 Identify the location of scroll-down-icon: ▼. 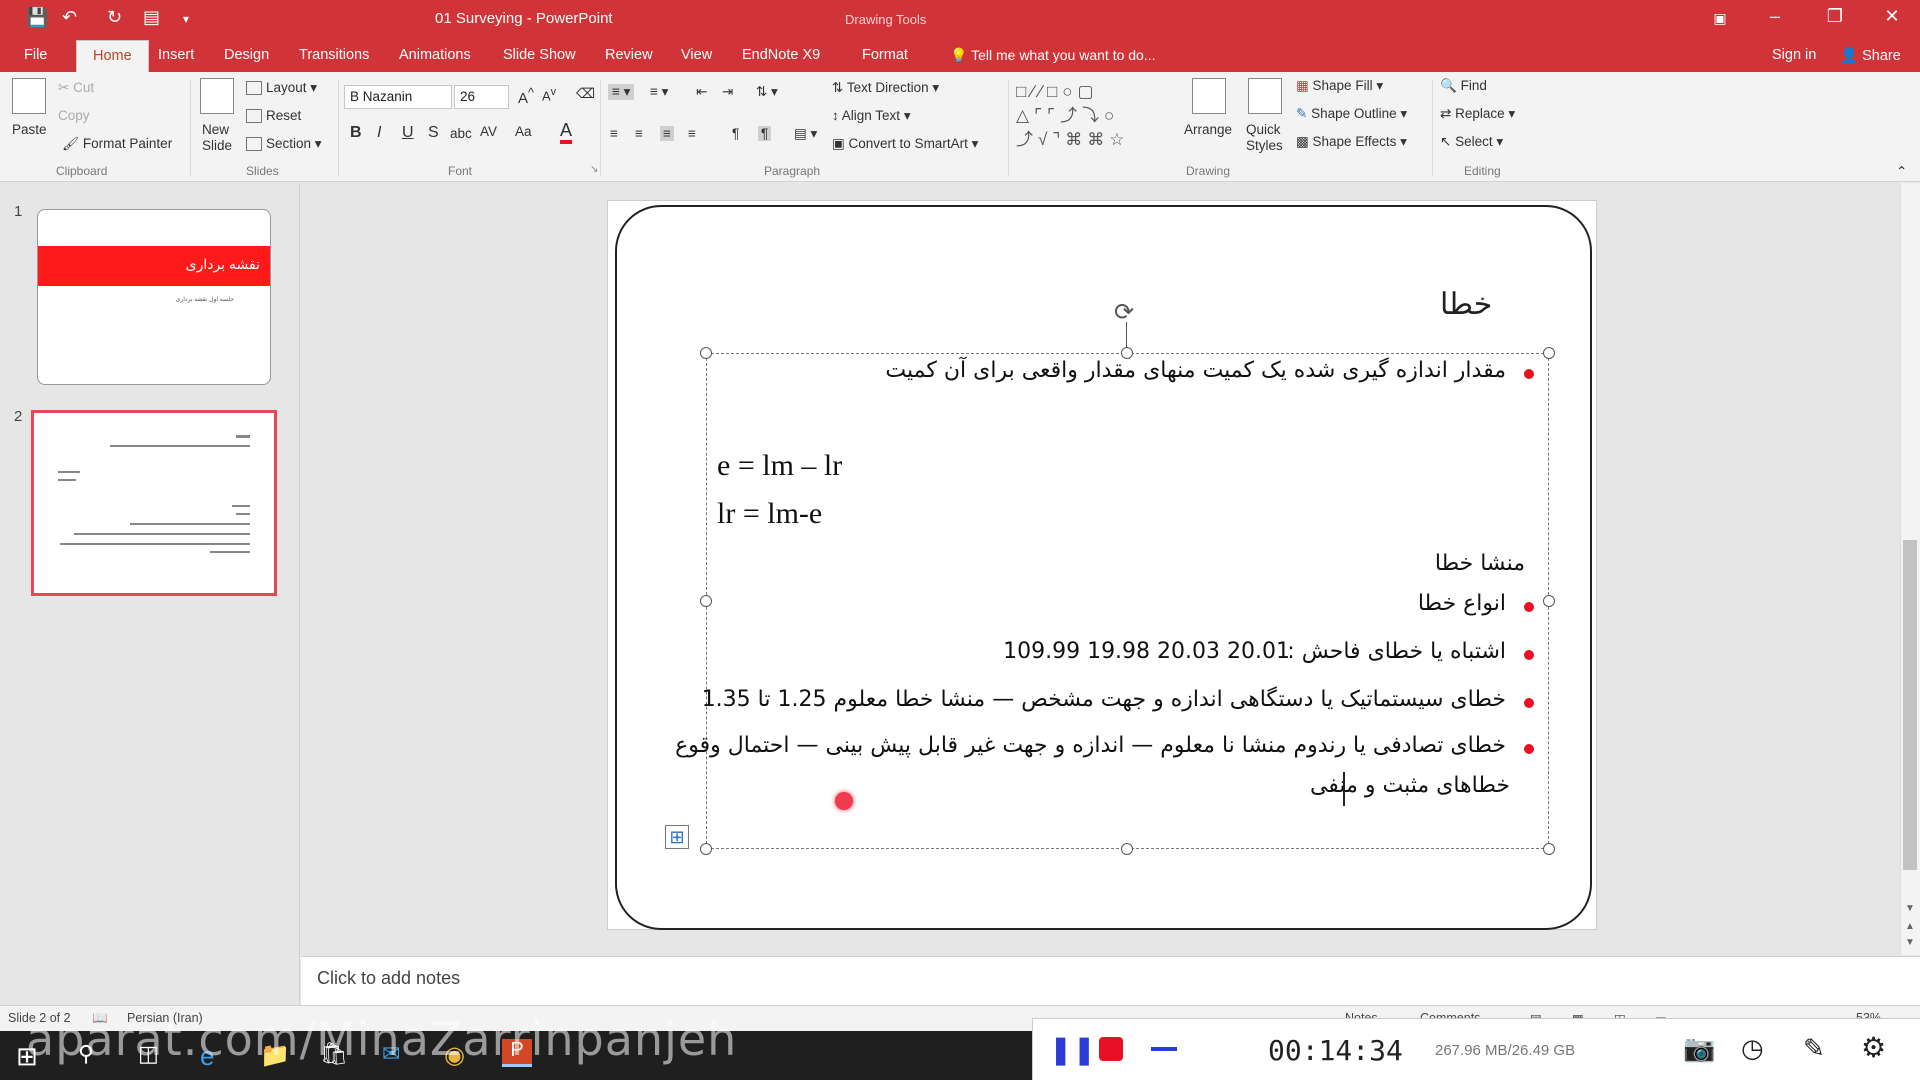
(1910, 908).